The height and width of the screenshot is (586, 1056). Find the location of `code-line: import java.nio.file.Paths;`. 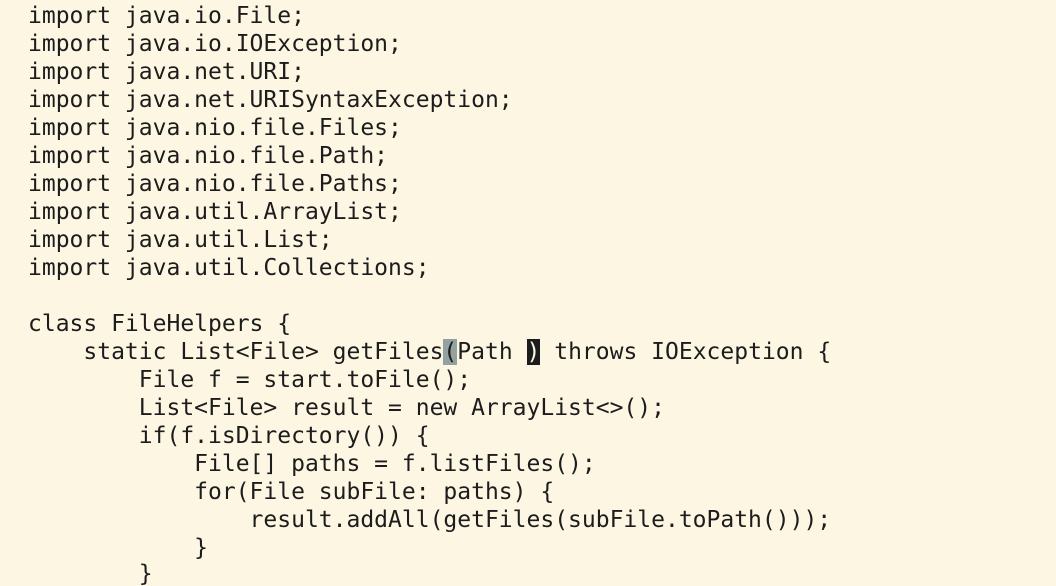

code-line: import java.nio.file.Paths; is located at coordinates (215, 184).